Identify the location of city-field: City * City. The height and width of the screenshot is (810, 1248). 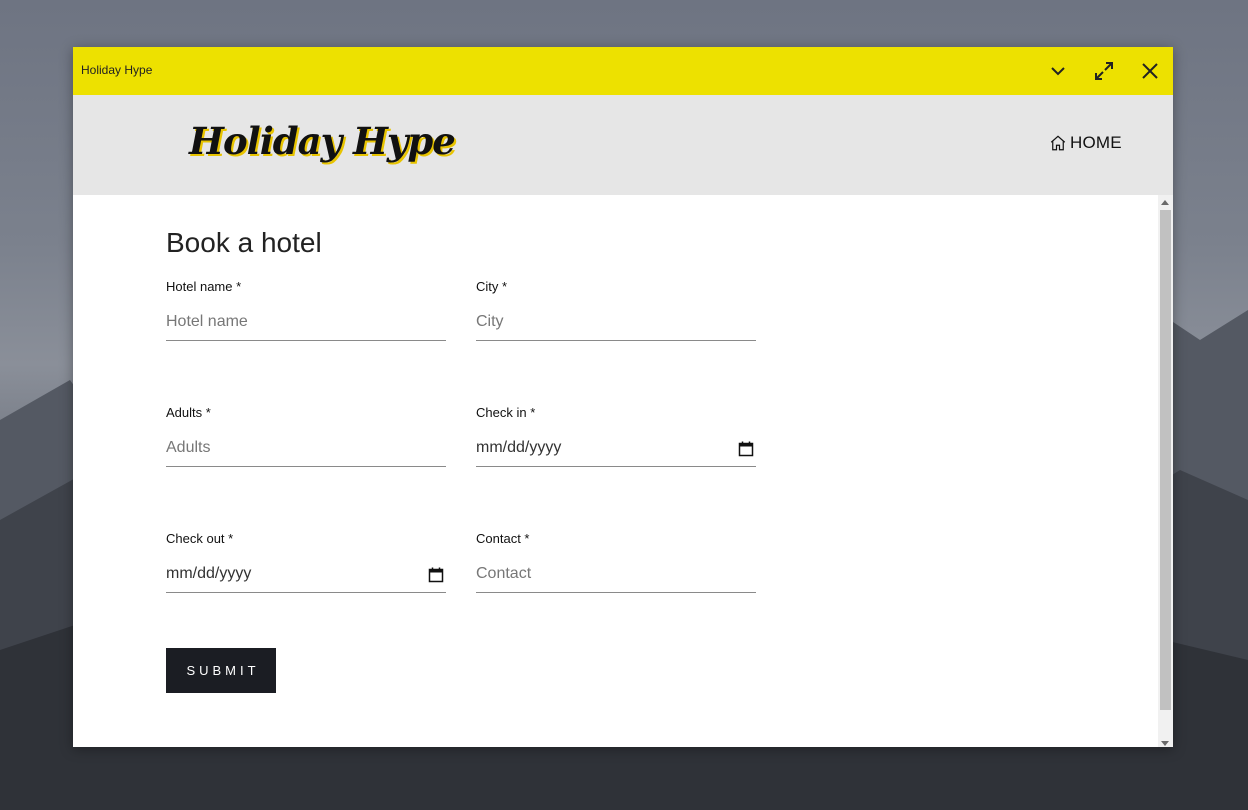
(616, 310).